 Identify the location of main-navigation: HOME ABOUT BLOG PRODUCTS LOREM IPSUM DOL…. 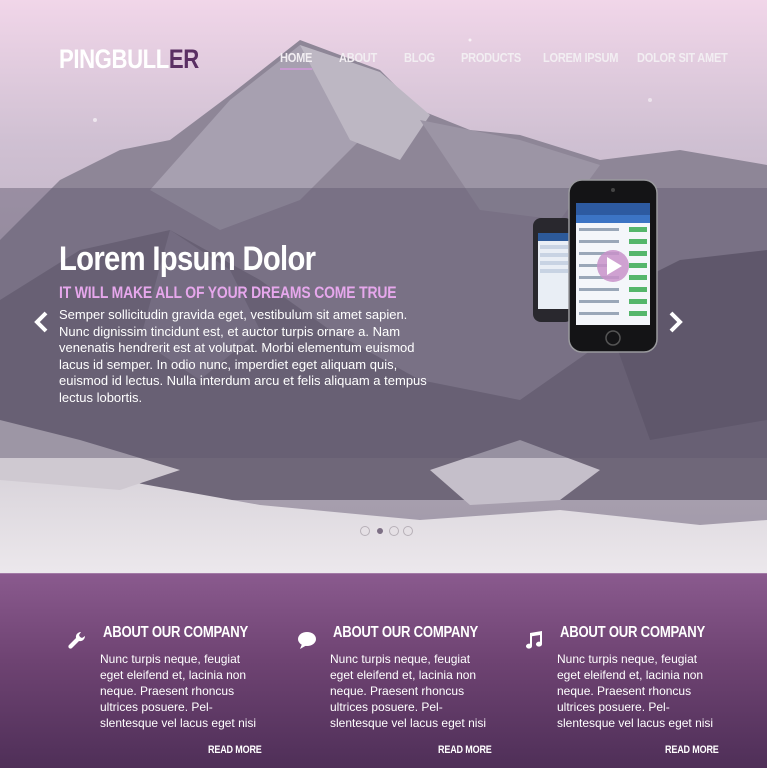
(383, 60).